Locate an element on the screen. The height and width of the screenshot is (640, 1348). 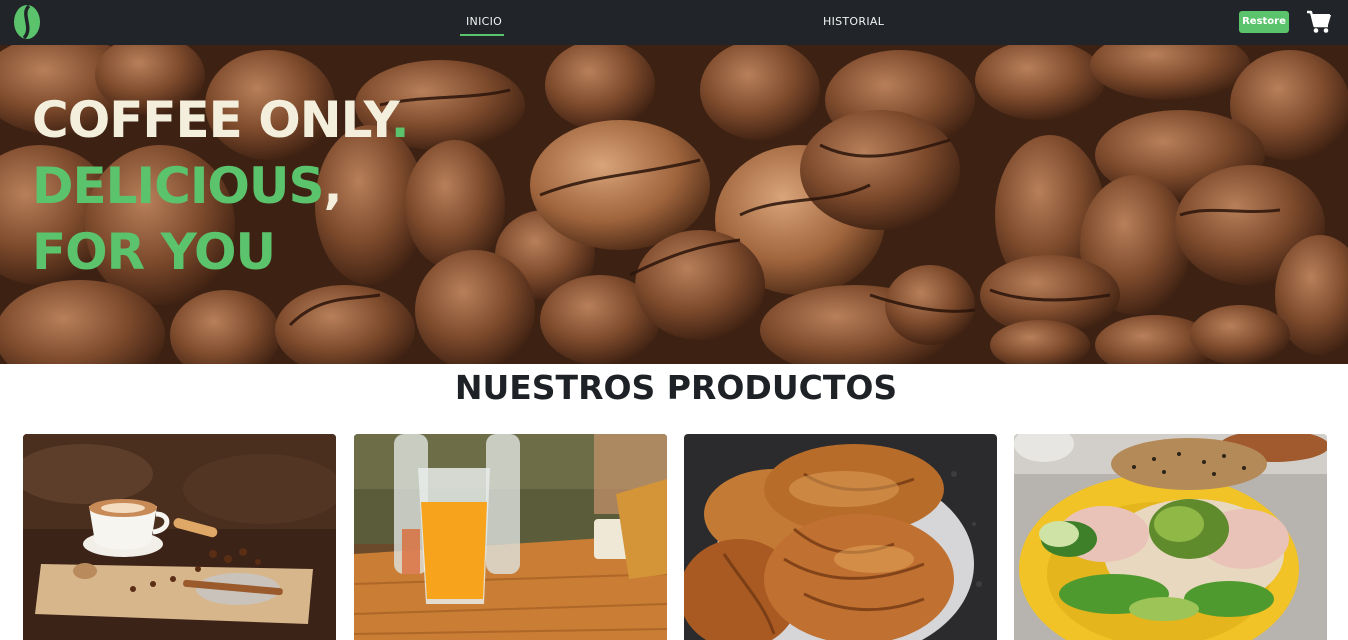
product-card-coffee is located at coordinates (179, 537).